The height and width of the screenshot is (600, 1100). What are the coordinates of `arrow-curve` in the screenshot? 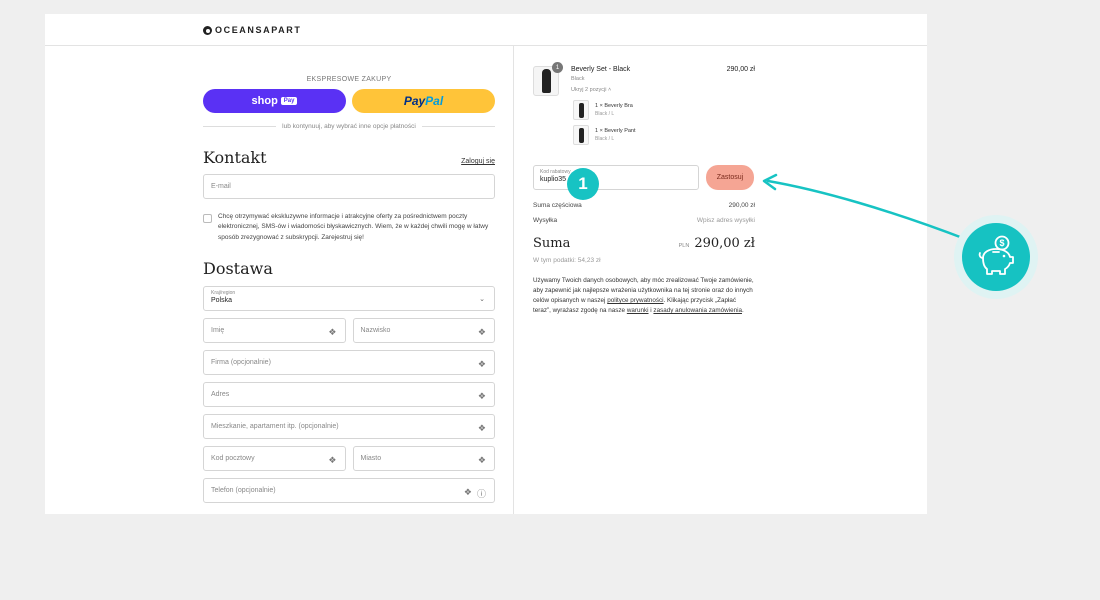 It's located at (868, 210).